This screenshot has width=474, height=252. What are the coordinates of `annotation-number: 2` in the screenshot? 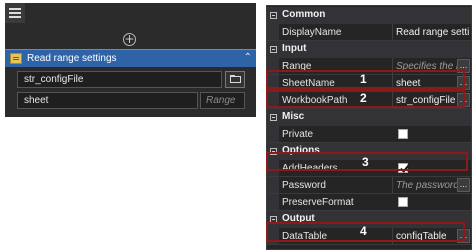 It's located at (363, 98).